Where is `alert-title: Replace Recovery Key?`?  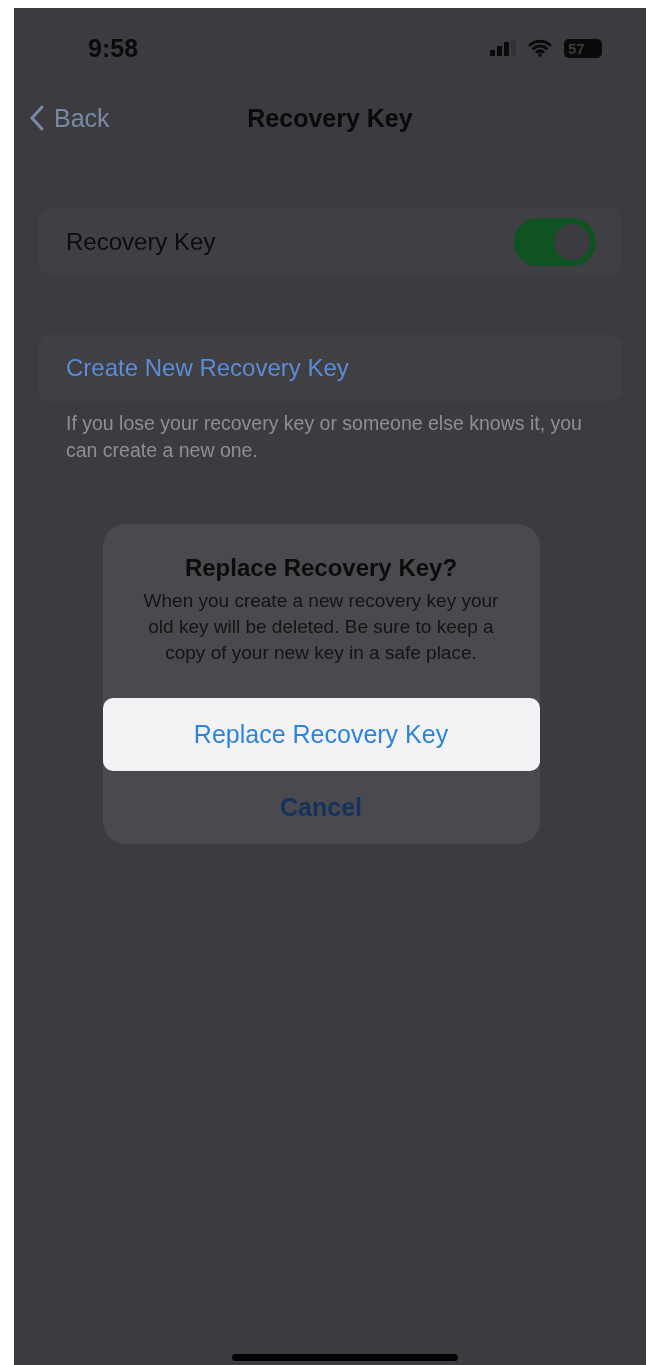 alert-title: Replace Recovery Key? is located at coordinates (321, 568).